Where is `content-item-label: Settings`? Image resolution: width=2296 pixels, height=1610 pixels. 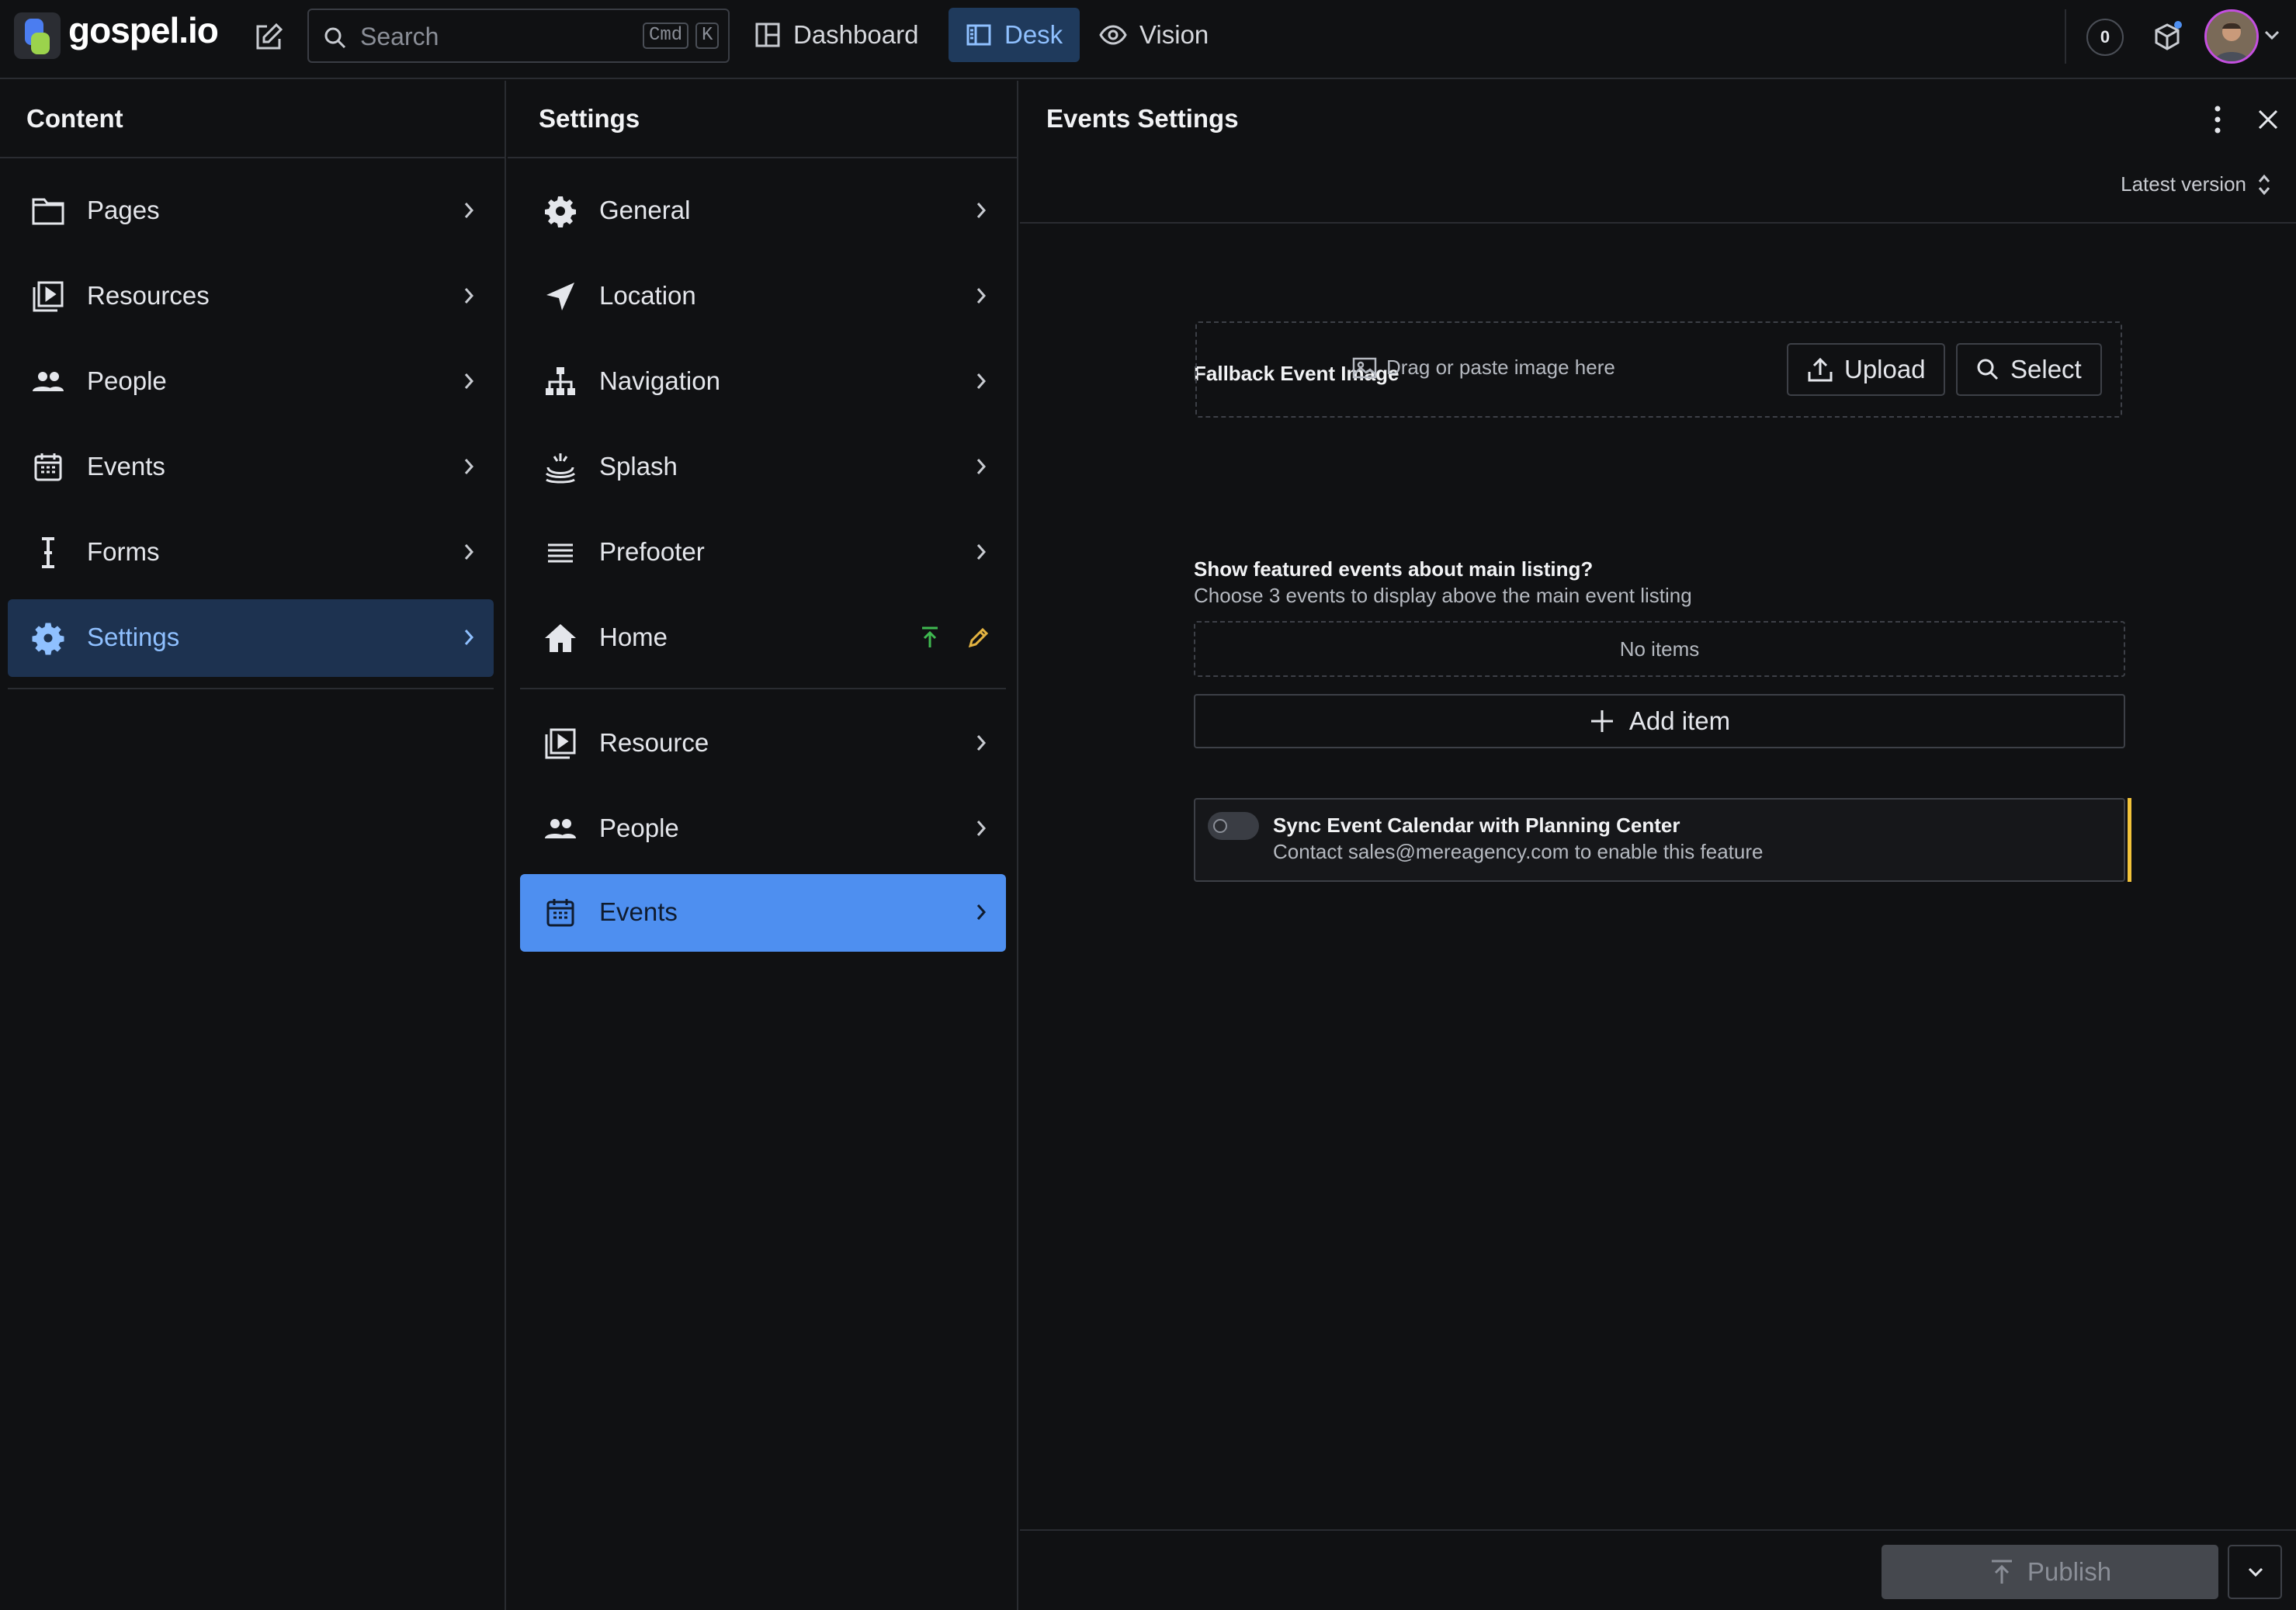 content-item-label: Settings is located at coordinates (133, 637).